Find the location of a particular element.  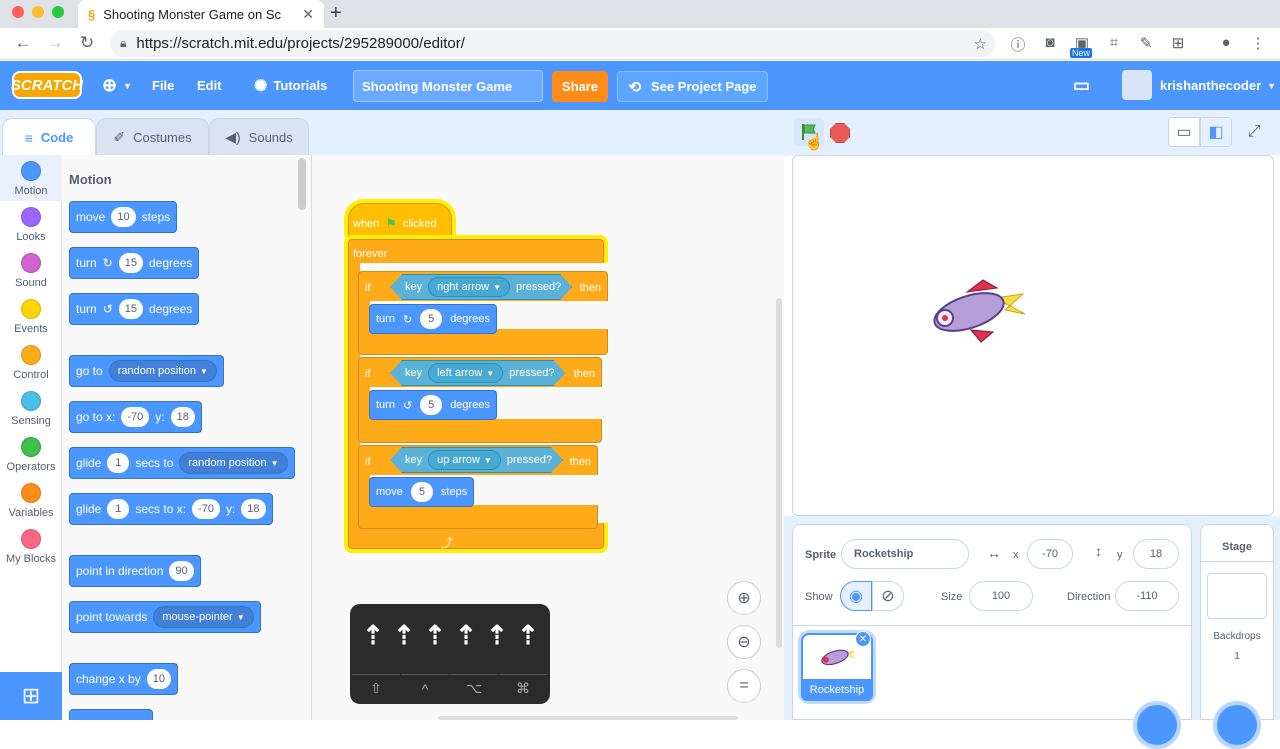

script-area-hscrollbar is located at coordinates (588, 718).